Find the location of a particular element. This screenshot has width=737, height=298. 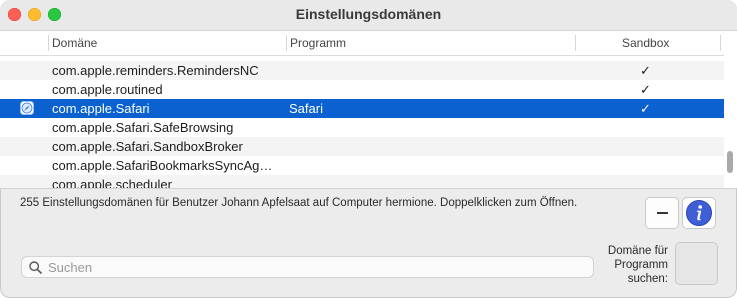

minus-icon is located at coordinates (662, 213).